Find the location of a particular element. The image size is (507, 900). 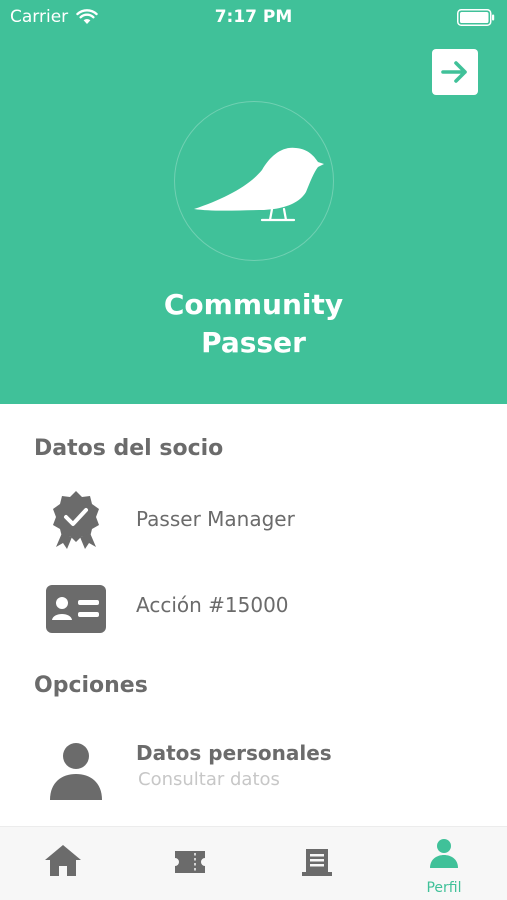

tab-profile: Perfil is located at coordinates (444, 863).